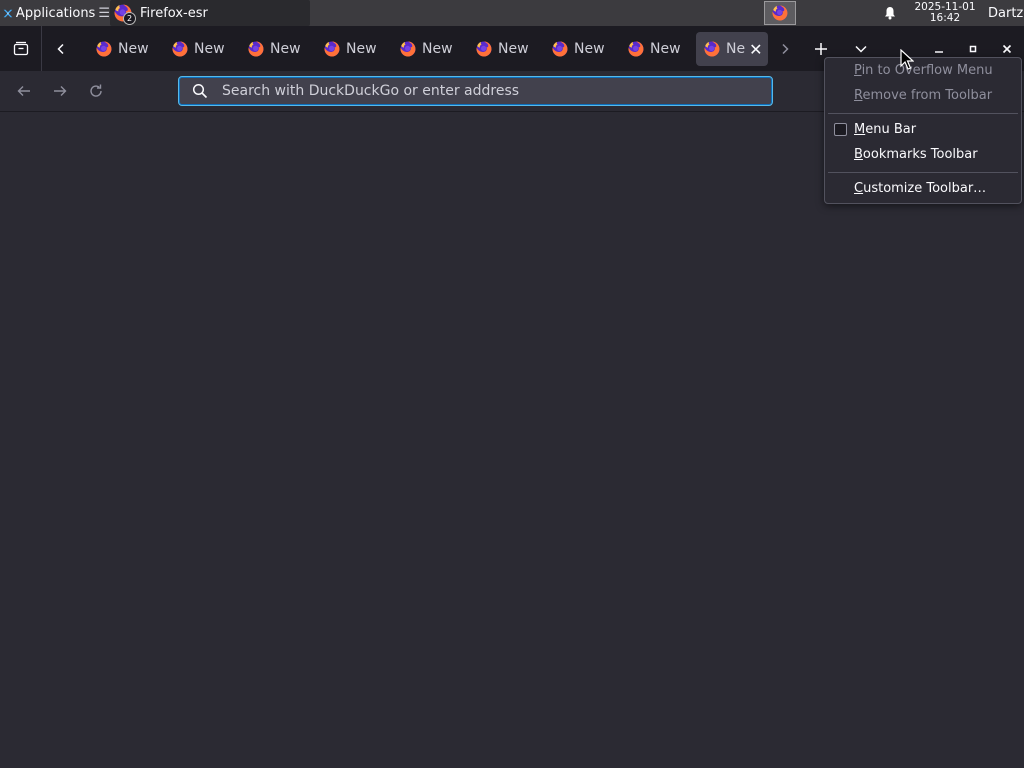 This screenshot has width=1024, height=768. I want to click on tab-title: Ne, so click(736, 49).